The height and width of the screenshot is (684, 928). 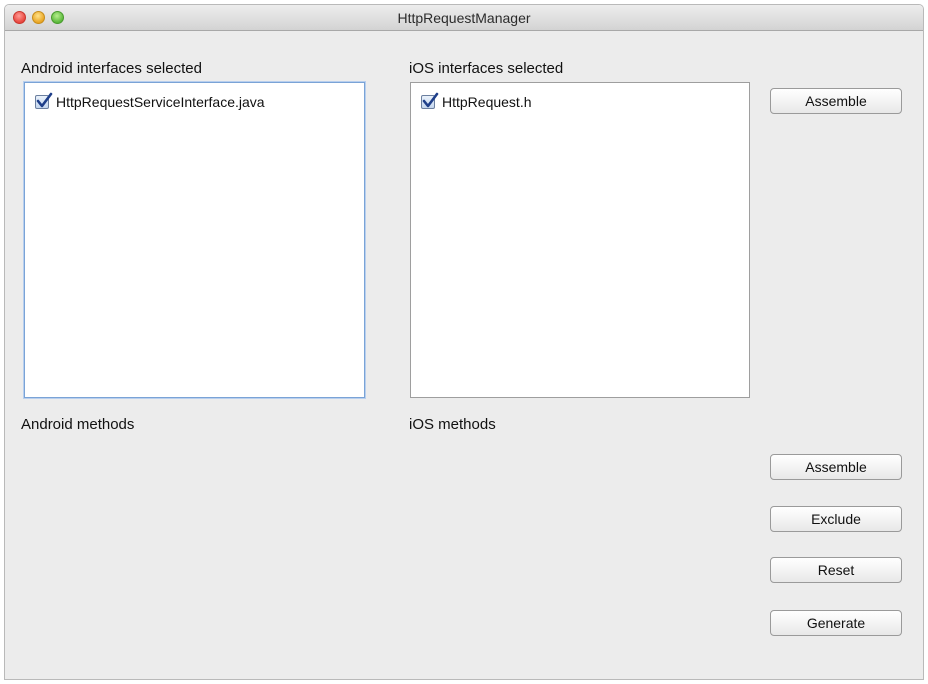 What do you see at coordinates (78, 424) in the screenshot?
I see `android-methods-label: Android methods` at bounding box center [78, 424].